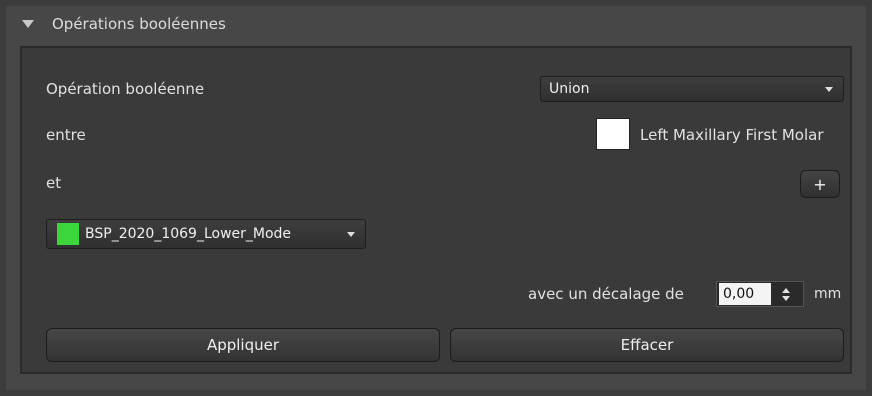 This screenshot has height=396, width=872. What do you see at coordinates (820, 184) in the screenshot?
I see `add-button: +` at bounding box center [820, 184].